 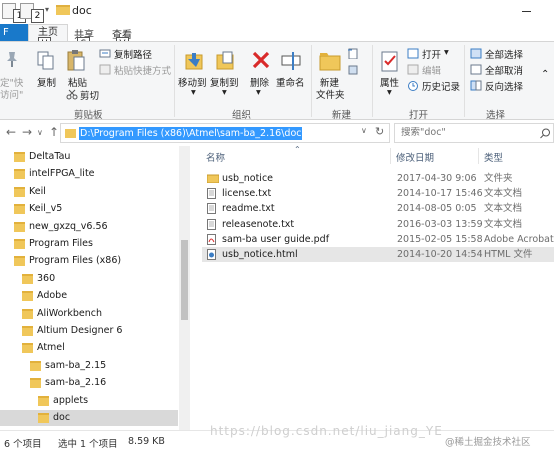 What do you see at coordinates (88, 115) in the screenshot?
I see `clipboard-group-label: 剪贴板` at bounding box center [88, 115].